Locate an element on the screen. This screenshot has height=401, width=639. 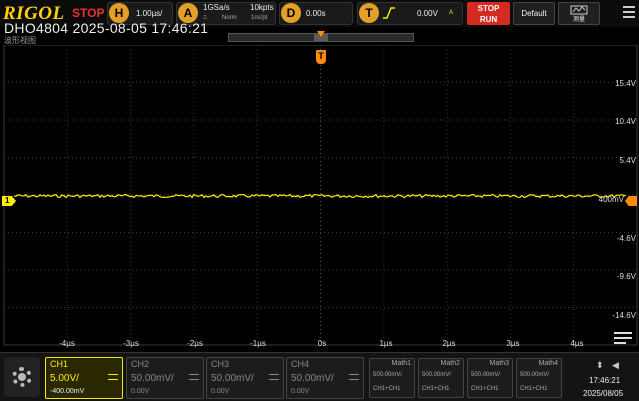
ch1-offset: -400.00mV is located at coordinates (67, 391).